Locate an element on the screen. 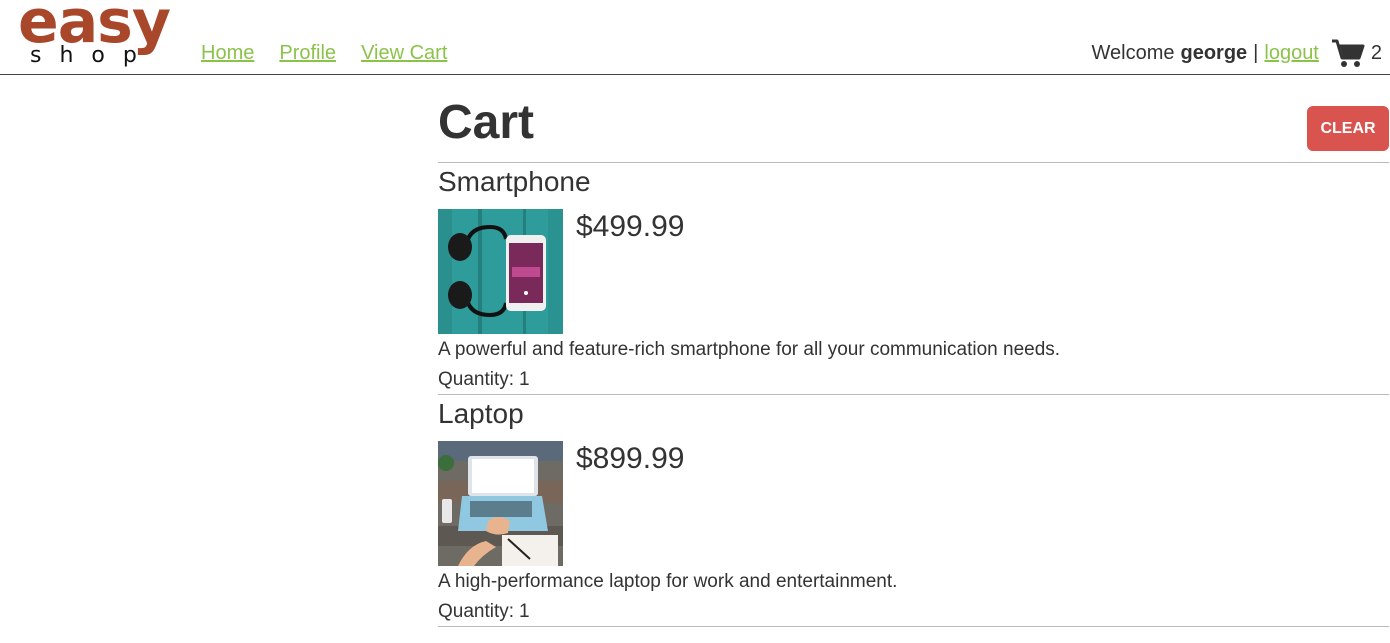 The height and width of the screenshot is (643, 1390). main-nav: Home Profile View Cart is located at coordinates (324, 53).